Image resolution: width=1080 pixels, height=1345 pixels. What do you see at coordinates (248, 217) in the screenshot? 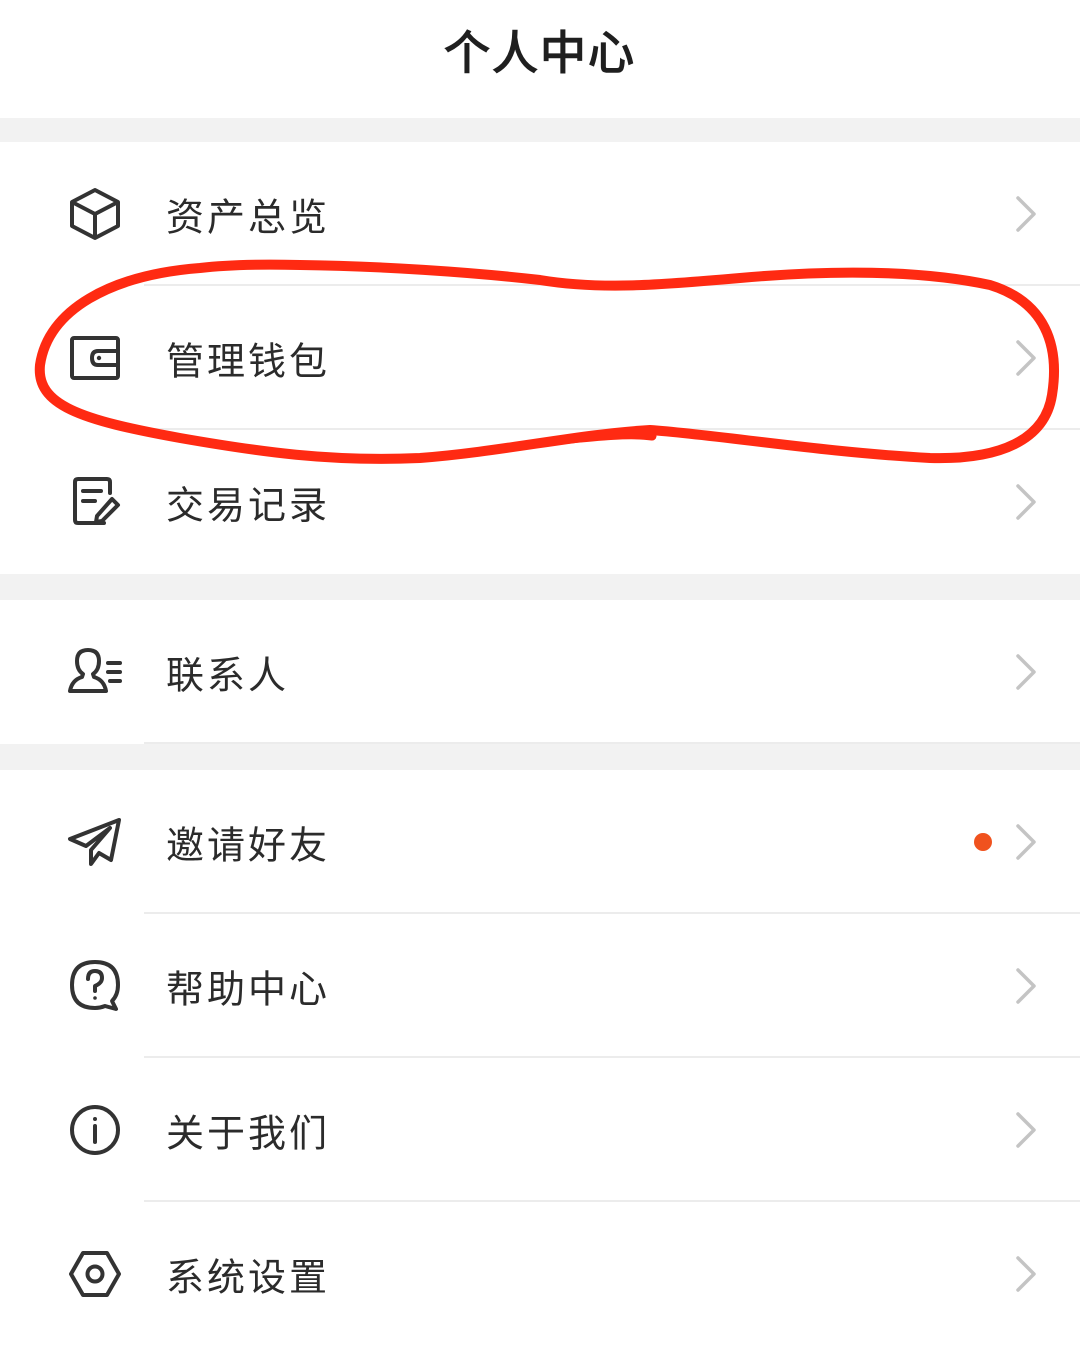
I see `menu-item-label: 资产总览` at bounding box center [248, 217].